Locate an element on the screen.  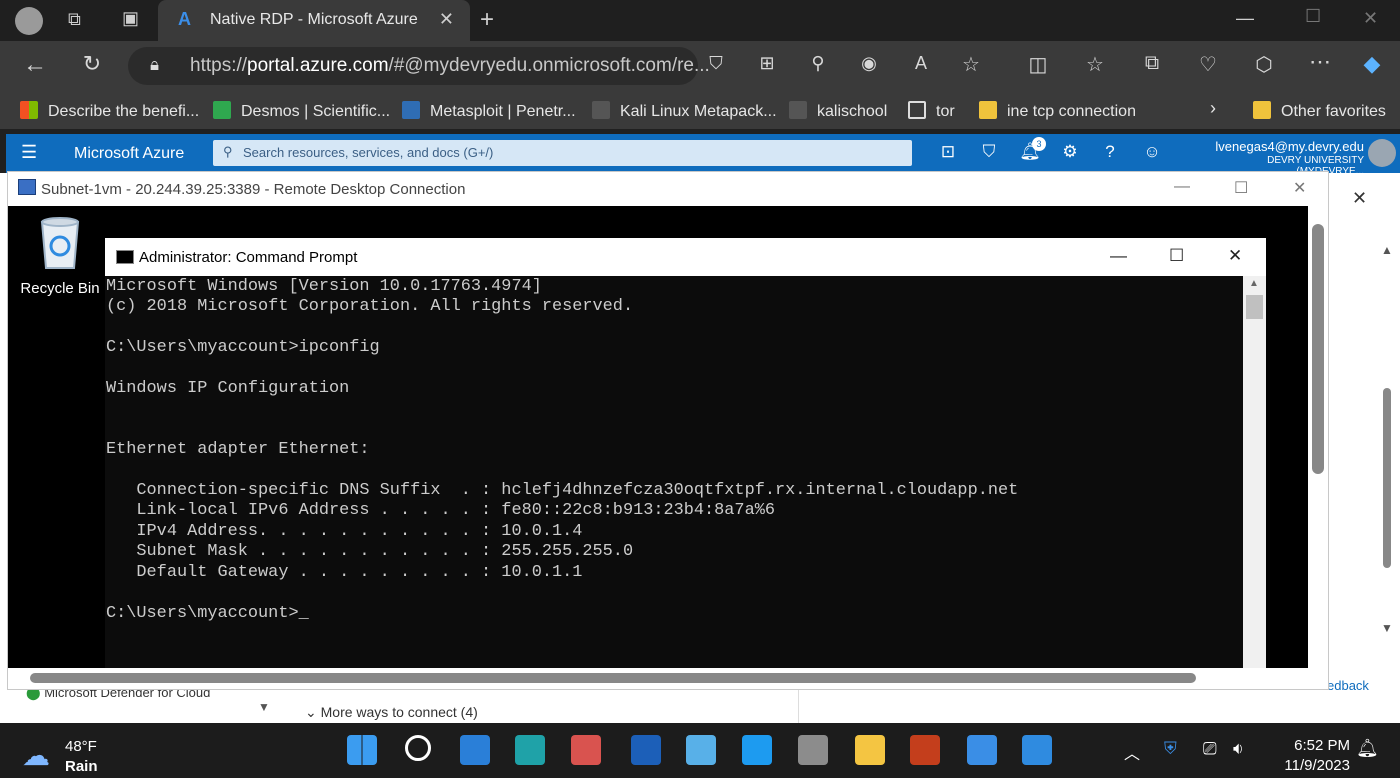
browser-essentials-icon: ♡ is located at coordinates (1208, 64).